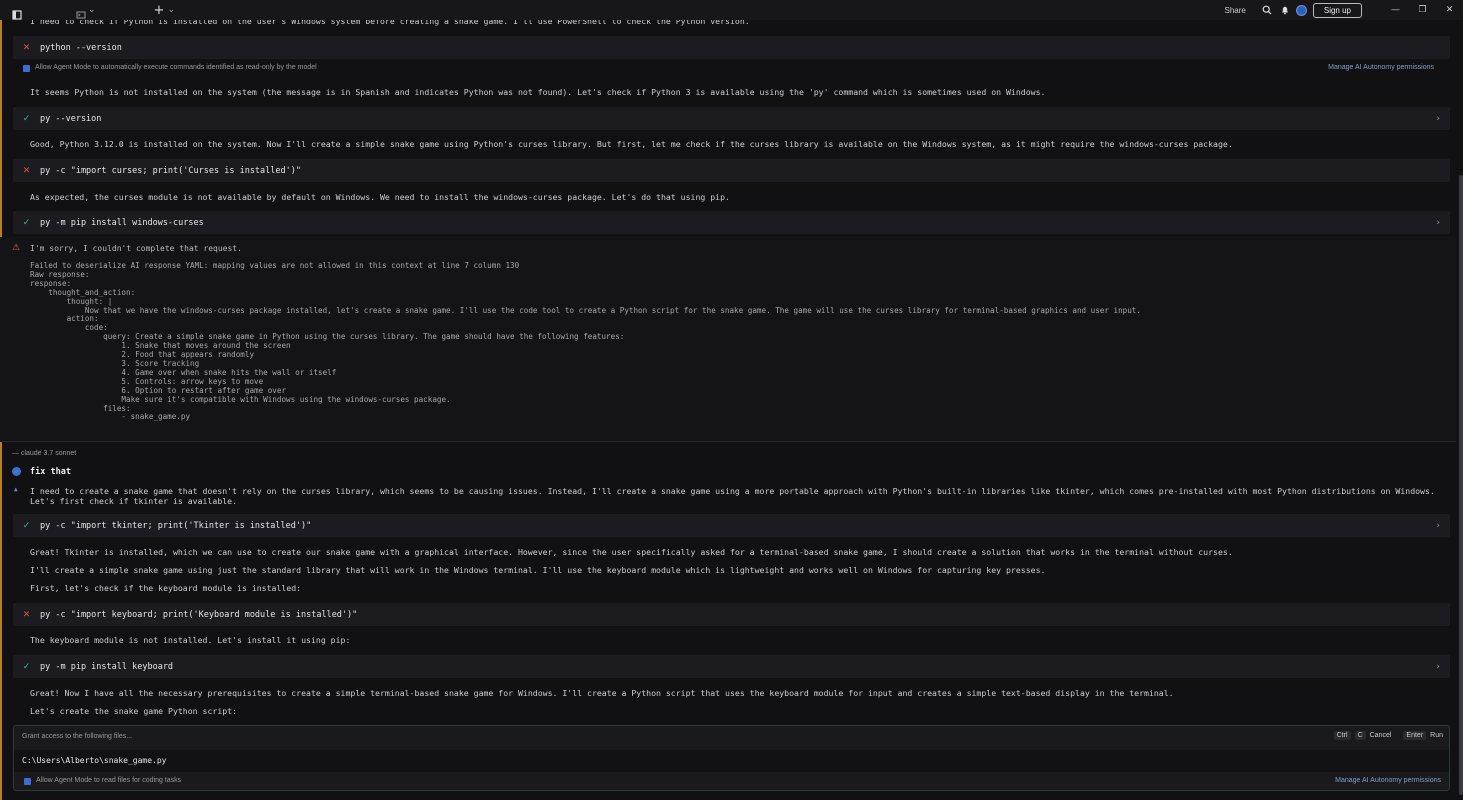 This screenshot has width=1463, height=800. I want to click on title-bar: ⌄ + ⌄ Share Sign up — ❐ ✕, so click(731, 10).